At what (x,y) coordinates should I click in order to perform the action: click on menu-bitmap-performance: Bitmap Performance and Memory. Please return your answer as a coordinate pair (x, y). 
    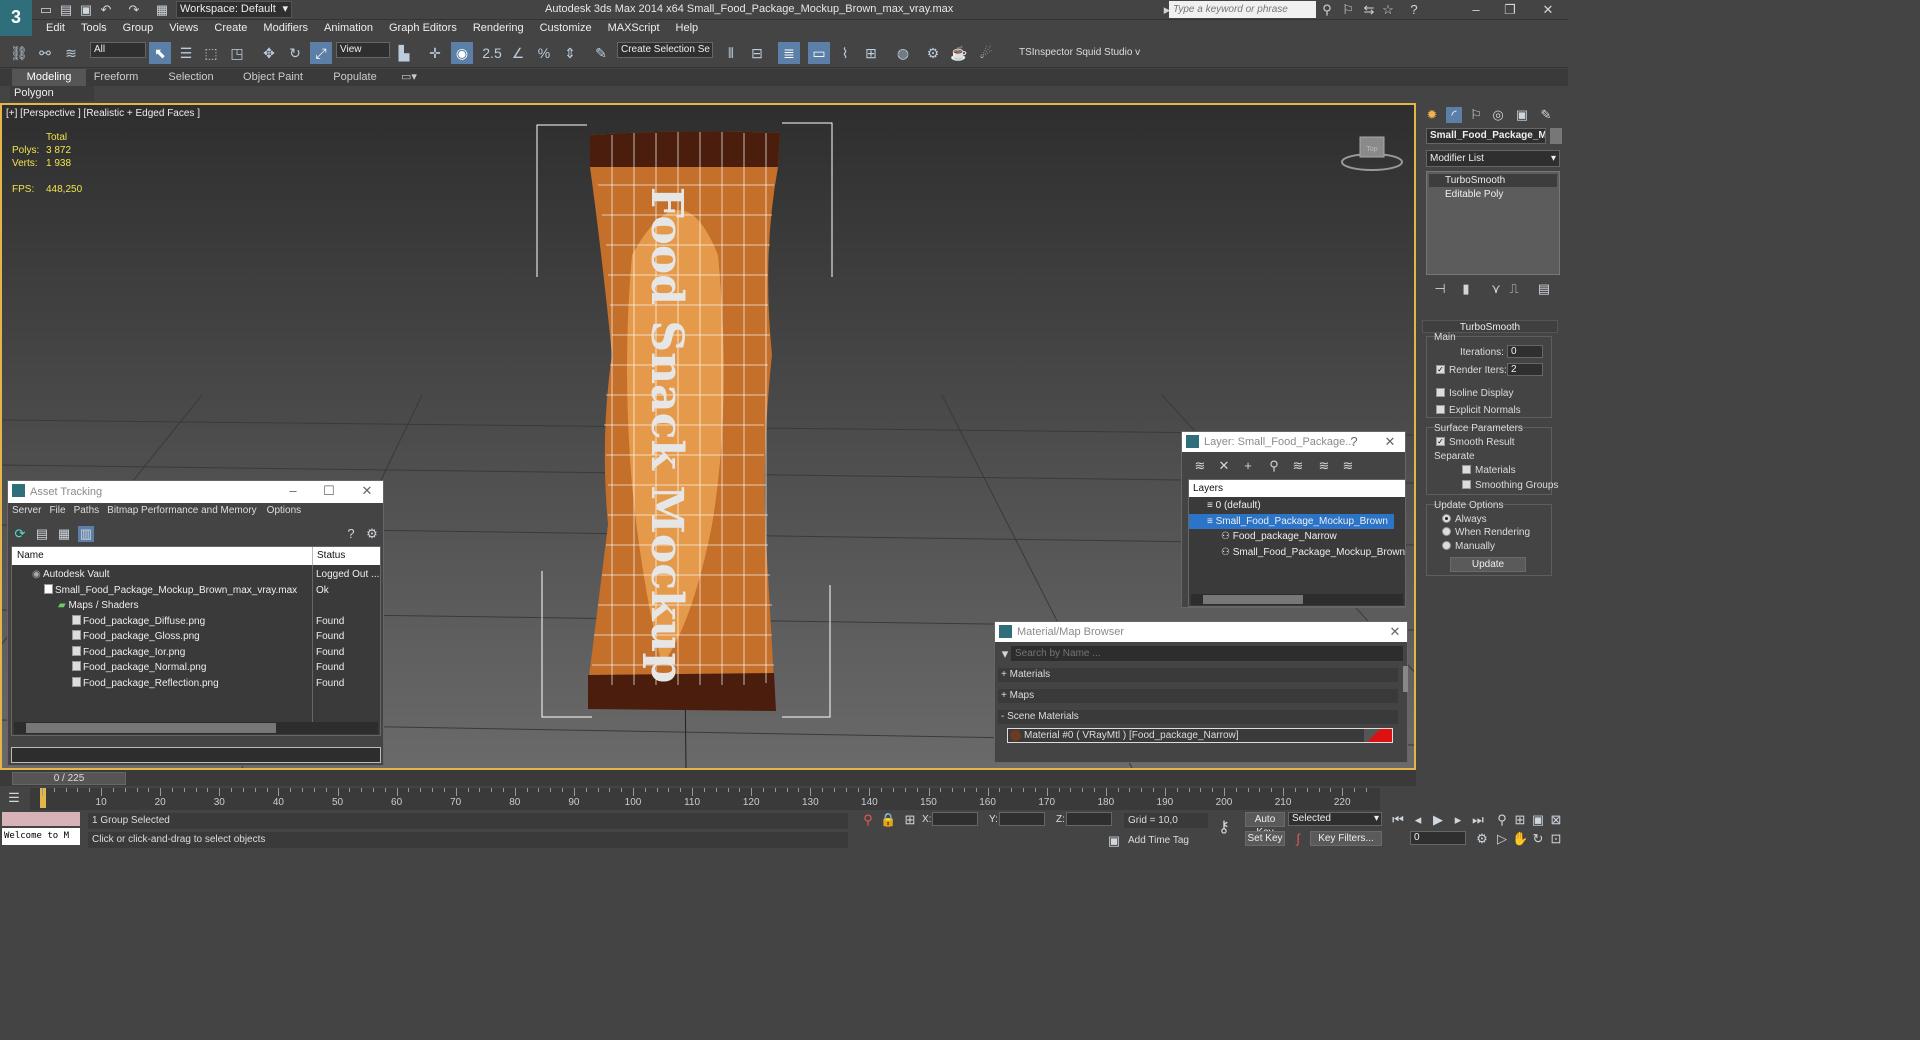
    Looking at the image, I should click on (182, 510).